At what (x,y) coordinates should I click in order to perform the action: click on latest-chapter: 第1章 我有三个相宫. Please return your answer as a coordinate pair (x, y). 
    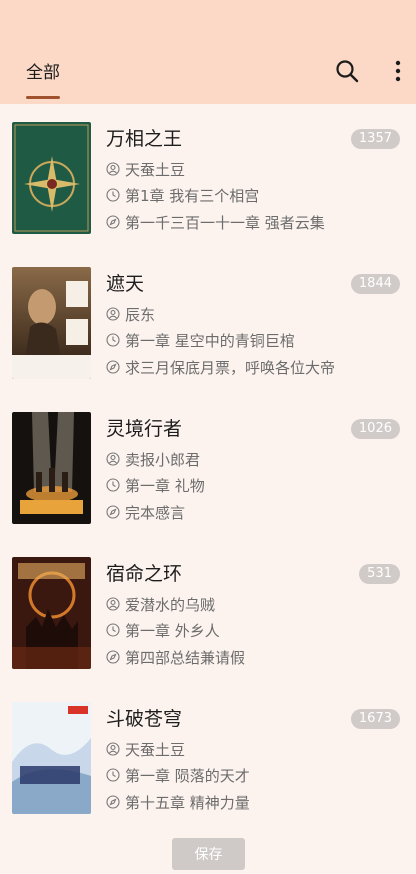
    Looking at the image, I should click on (182, 195).